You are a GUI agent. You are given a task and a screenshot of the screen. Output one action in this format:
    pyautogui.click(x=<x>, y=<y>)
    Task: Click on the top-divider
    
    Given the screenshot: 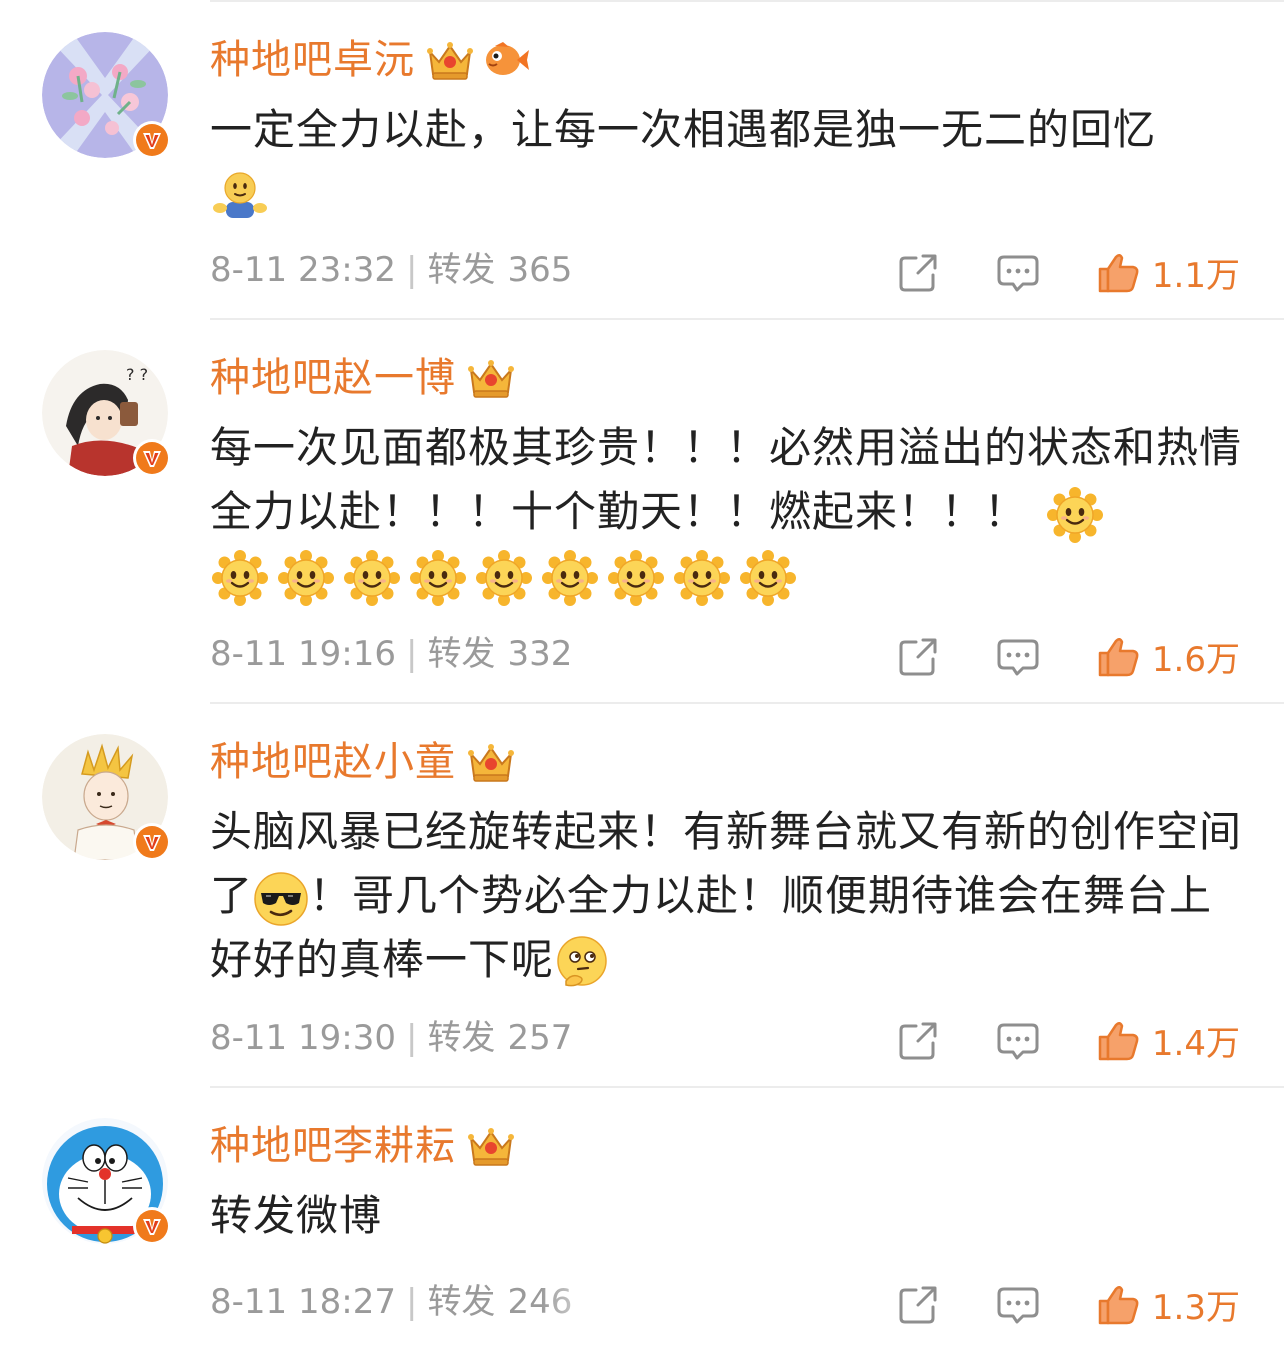 What is the action you would take?
    pyautogui.click(x=747, y=1)
    